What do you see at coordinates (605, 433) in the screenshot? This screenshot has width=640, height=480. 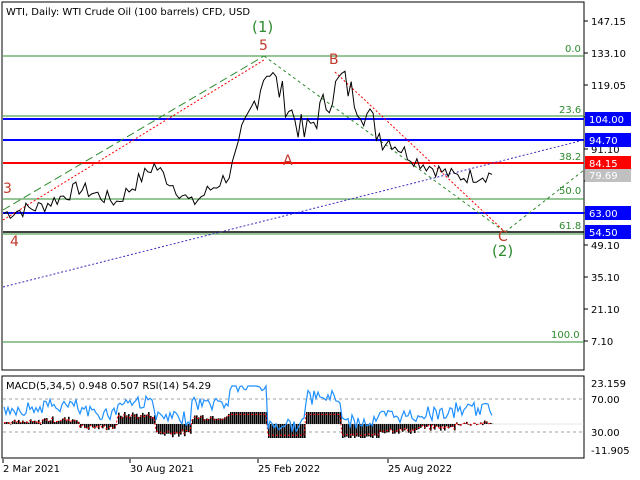 I see `indicator-tick: 30.00` at bounding box center [605, 433].